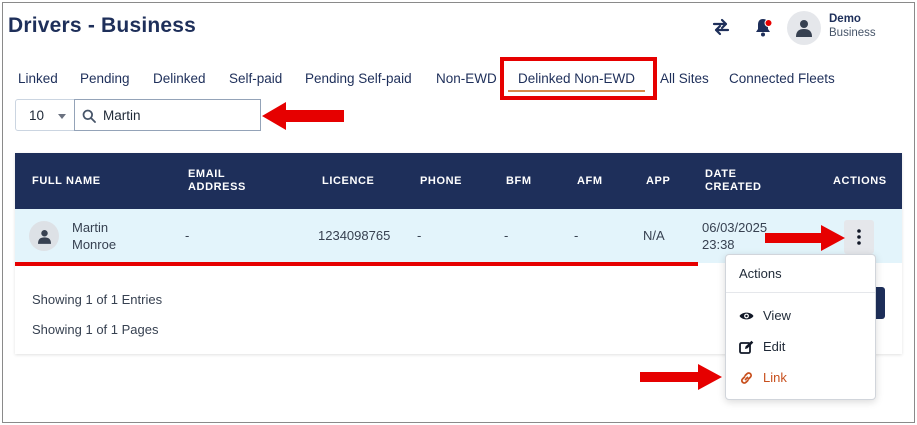  I want to click on user-name: Demo, so click(845, 19).